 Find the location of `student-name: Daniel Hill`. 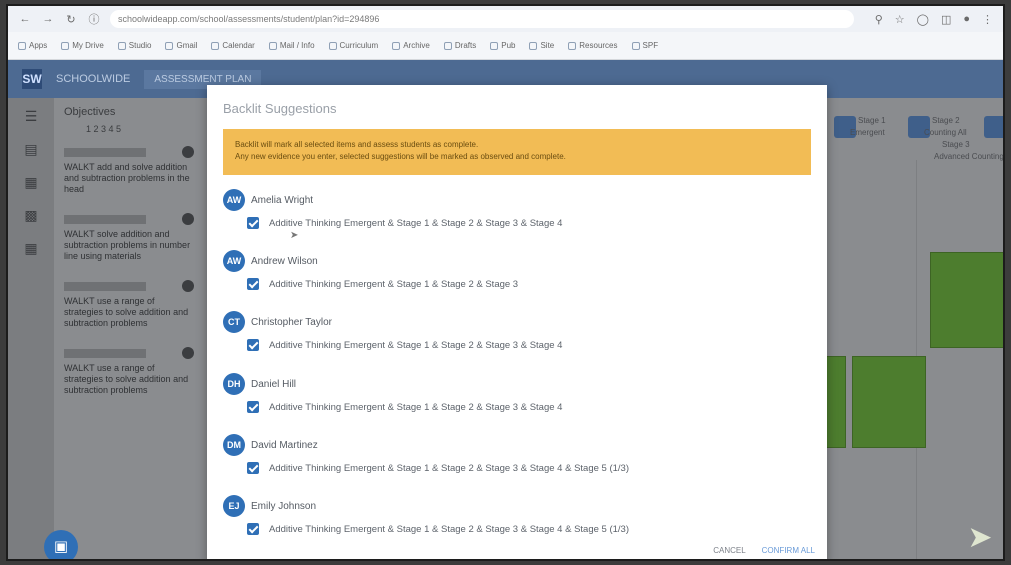

student-name: Daniel Hill is located at coordinates (274, 384).